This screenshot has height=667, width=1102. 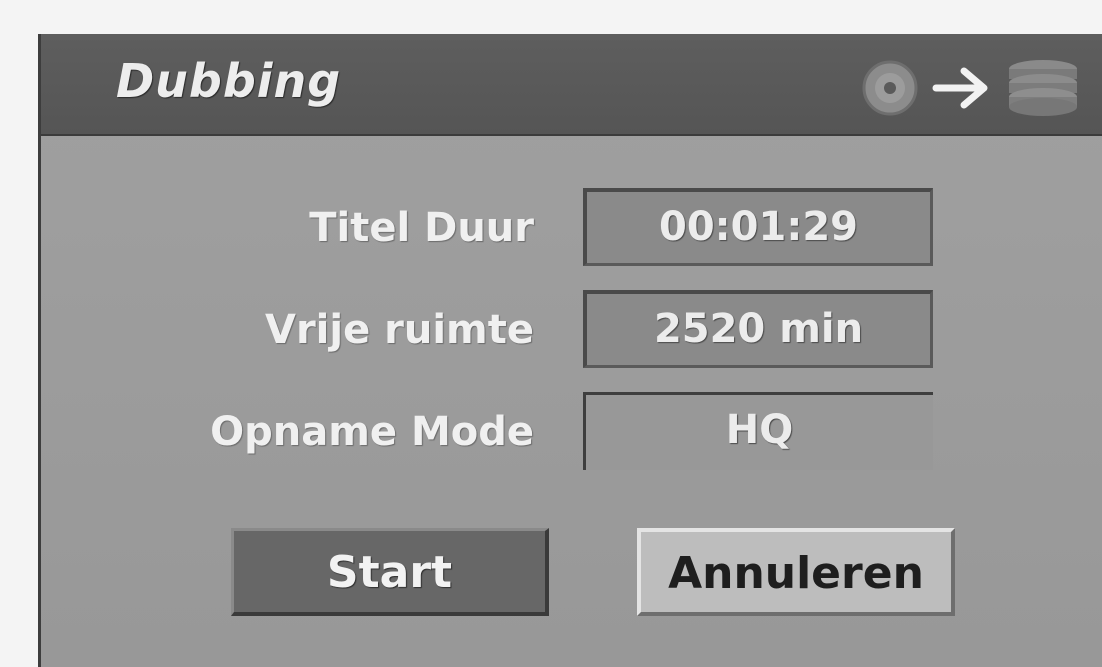 What do you see at coordinates (421, 228) in the screenshot?
I see `title-duration-label: Titel Duur` at bounding box center [421, 228].